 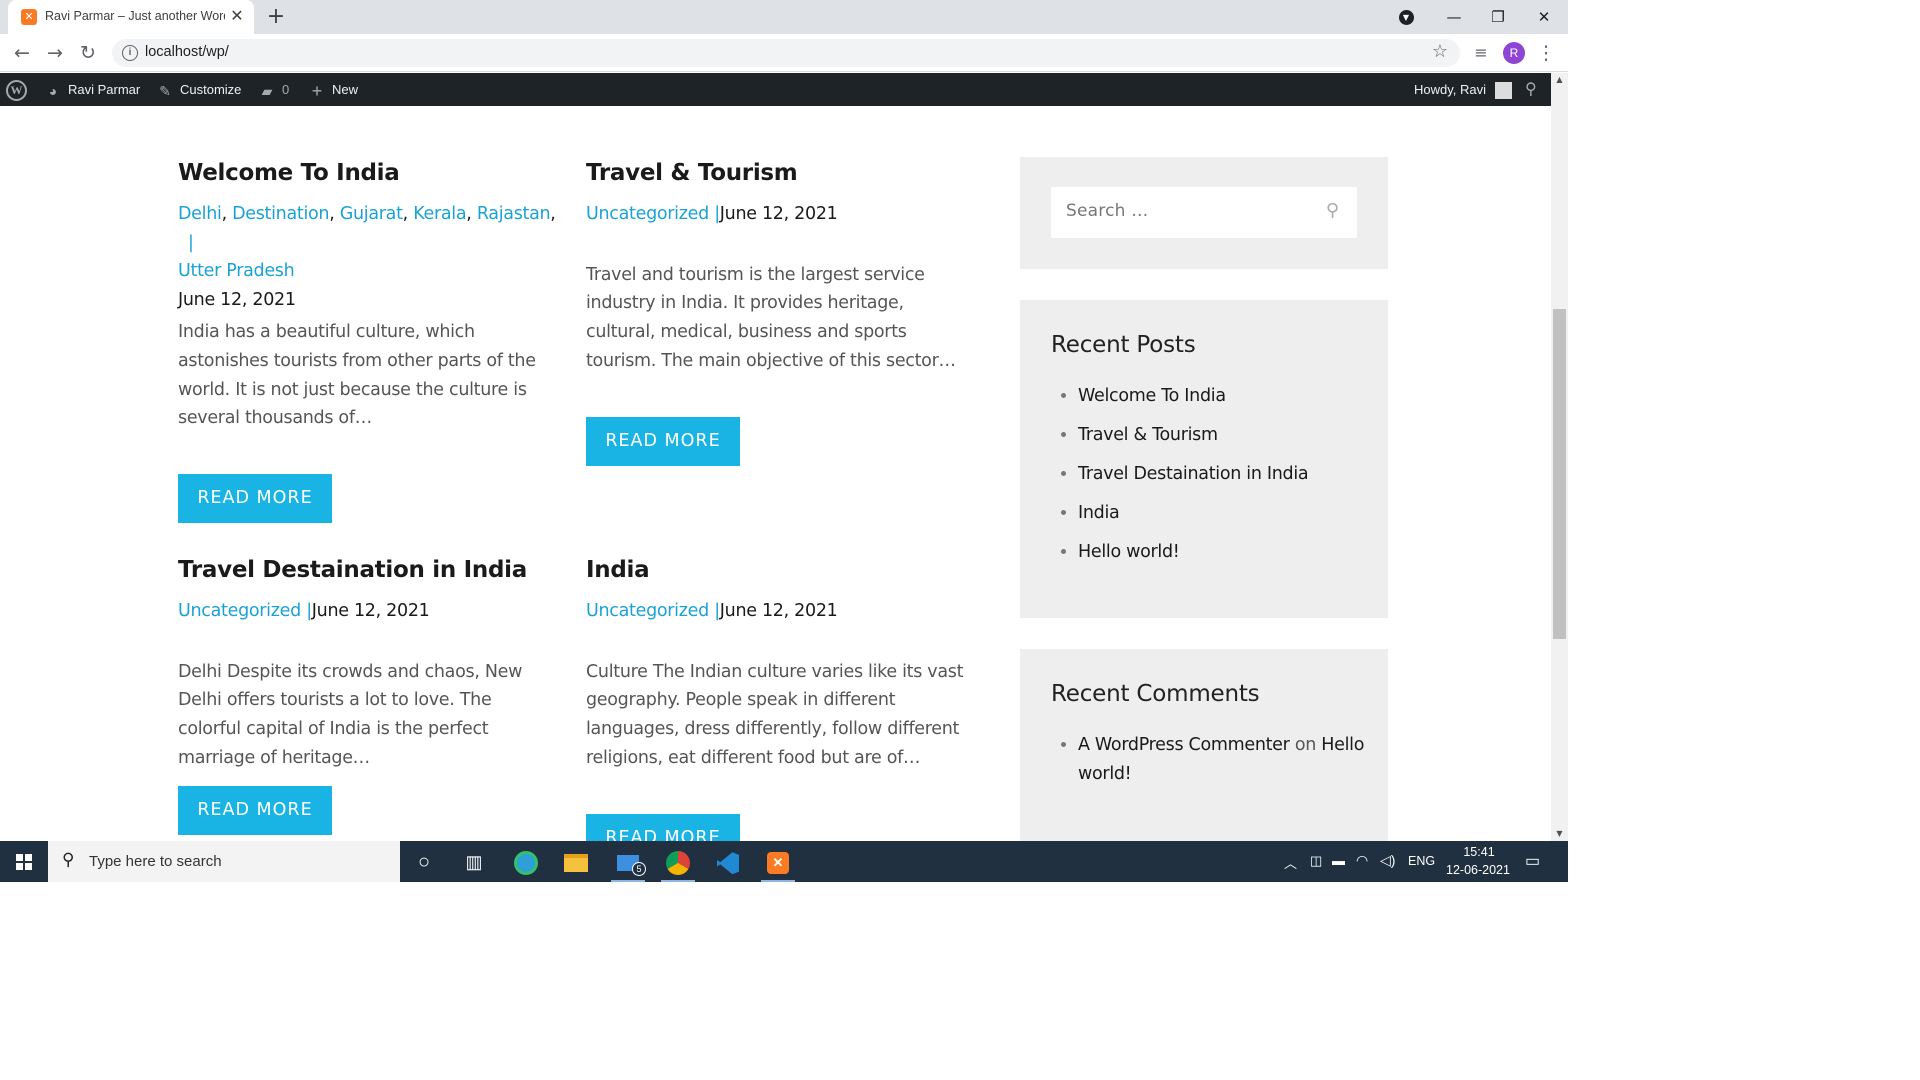 I want to click on category-link: Destination, so click(x=280, y=214).